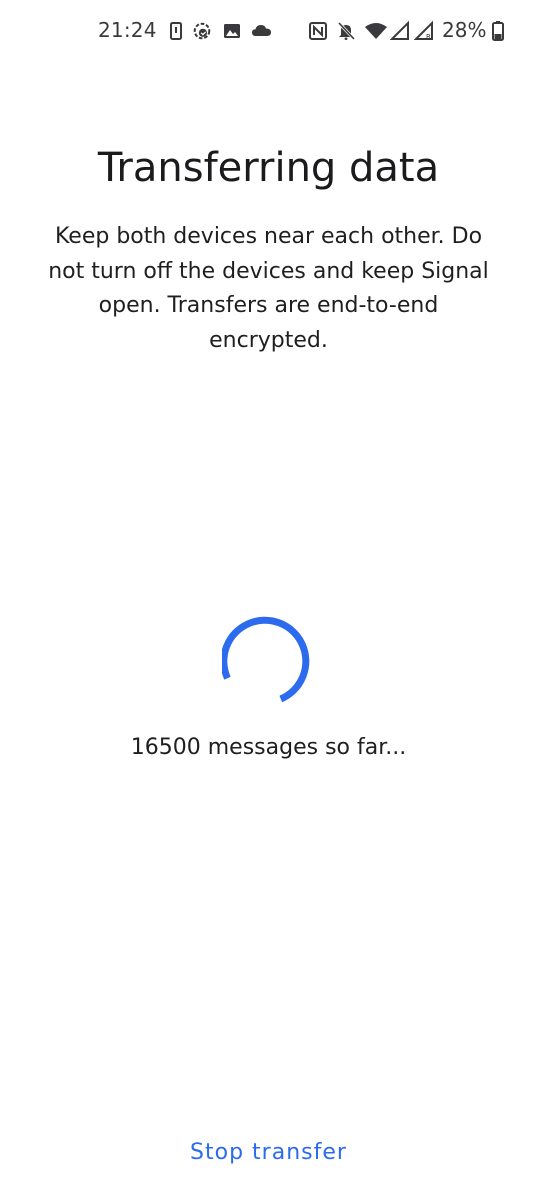  Describe the element at coordinates (202, 31) in the screenshot. I see `sync-icon` at that location.